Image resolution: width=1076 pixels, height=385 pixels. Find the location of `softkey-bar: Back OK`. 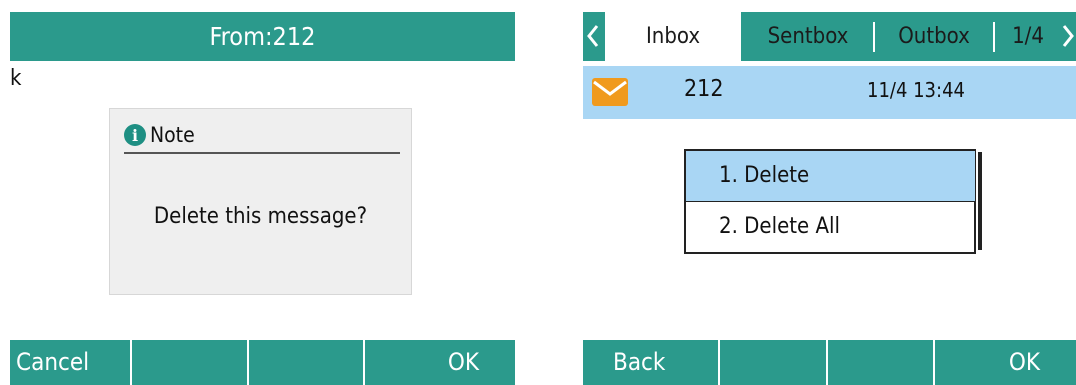

softkey-bar: Back OK is located at coordinates (829, 362).